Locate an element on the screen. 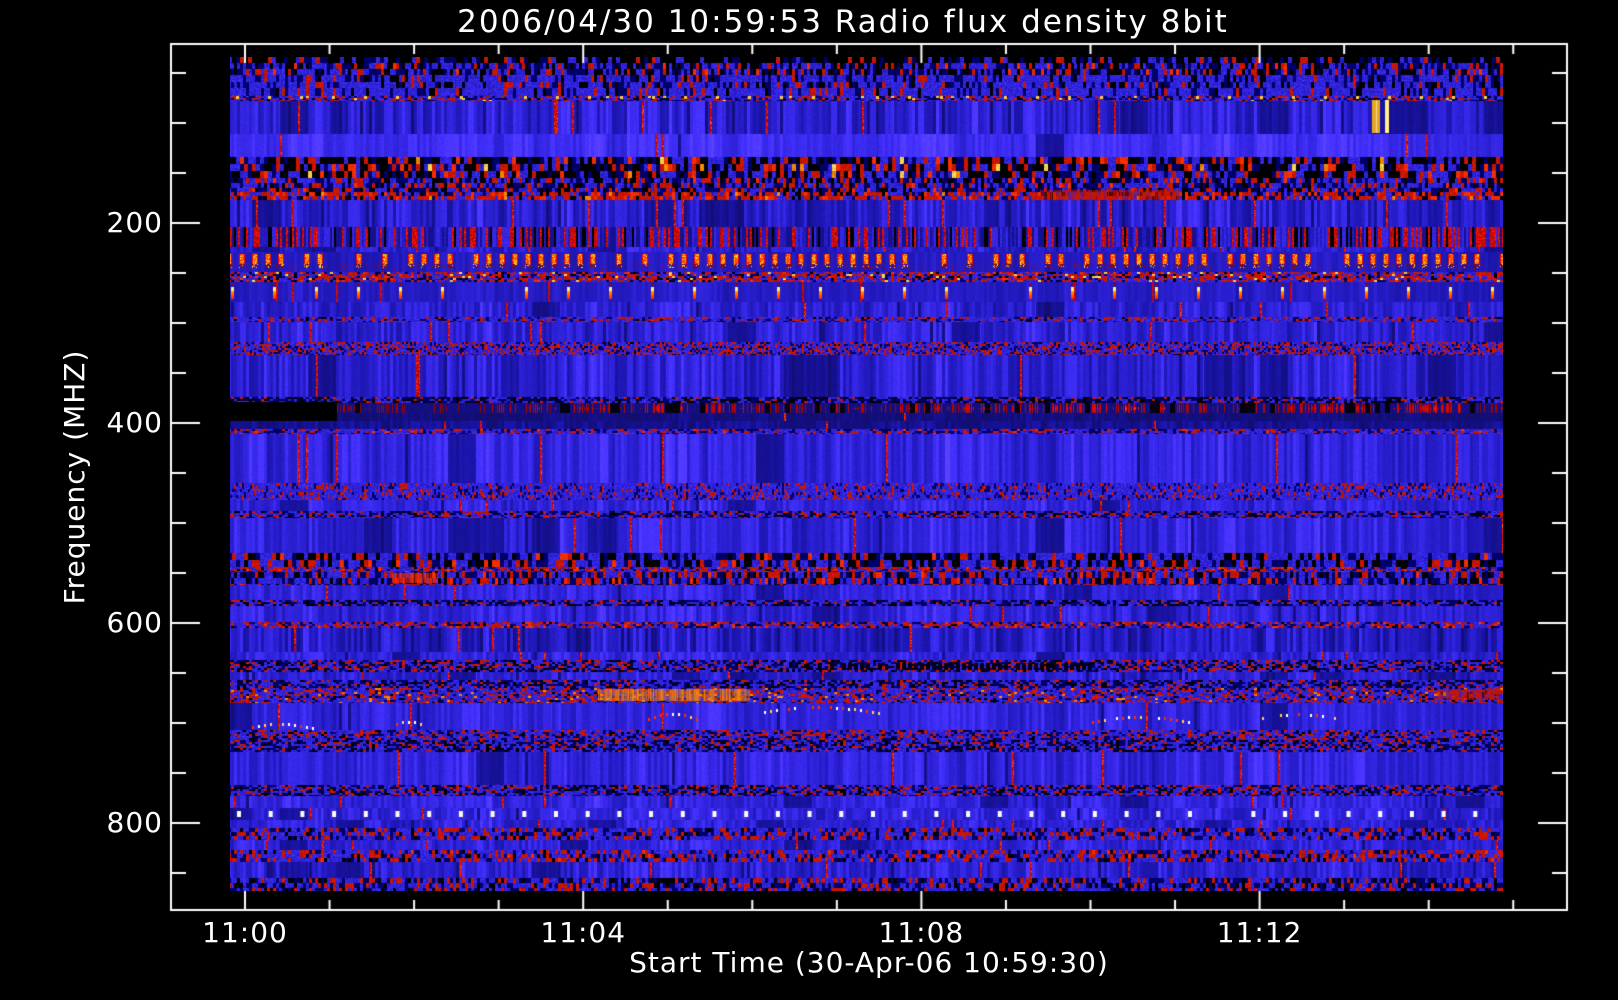 This screenshot has width=1618, height=1000. x-axis-label: Start Time (30-Apr-06 10:59:30) is located at coordinates (869, 962).